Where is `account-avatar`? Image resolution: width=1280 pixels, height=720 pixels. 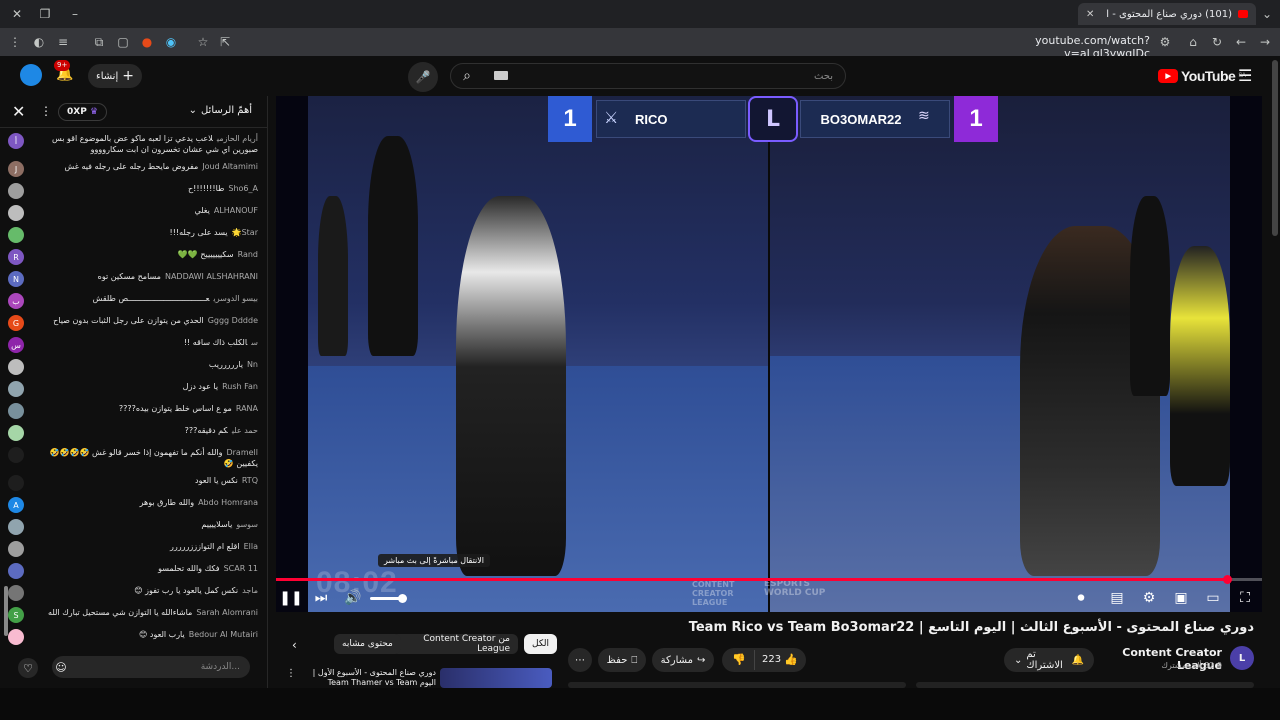
account-avatar is located at coordinates (31, 75).